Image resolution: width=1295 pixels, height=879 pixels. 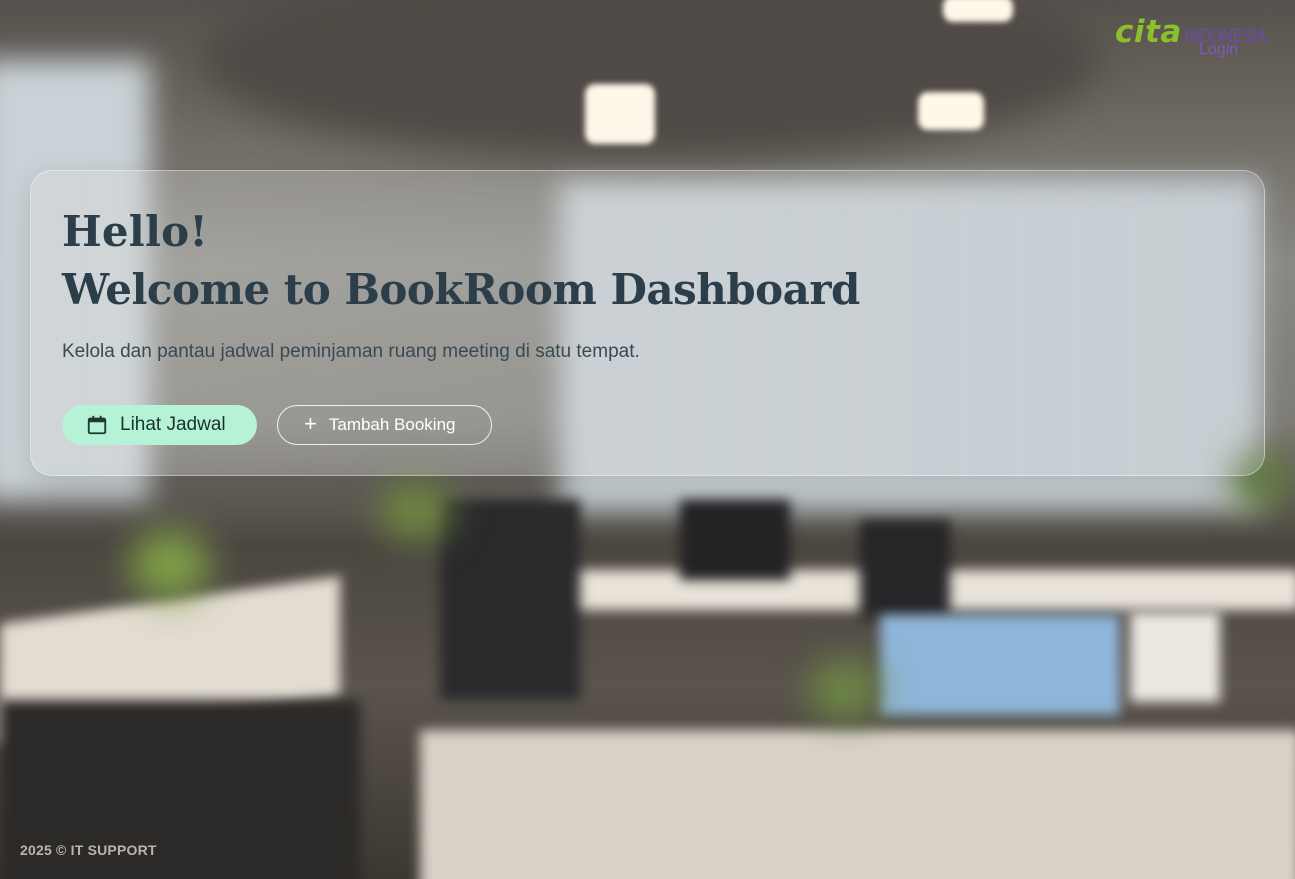 I want to click on login-link: Login, so click(x=1218, y=50).